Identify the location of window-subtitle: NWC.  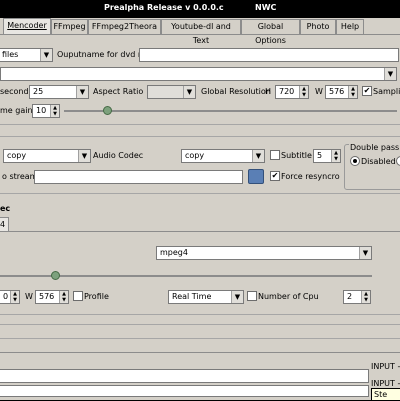
(266, 7).